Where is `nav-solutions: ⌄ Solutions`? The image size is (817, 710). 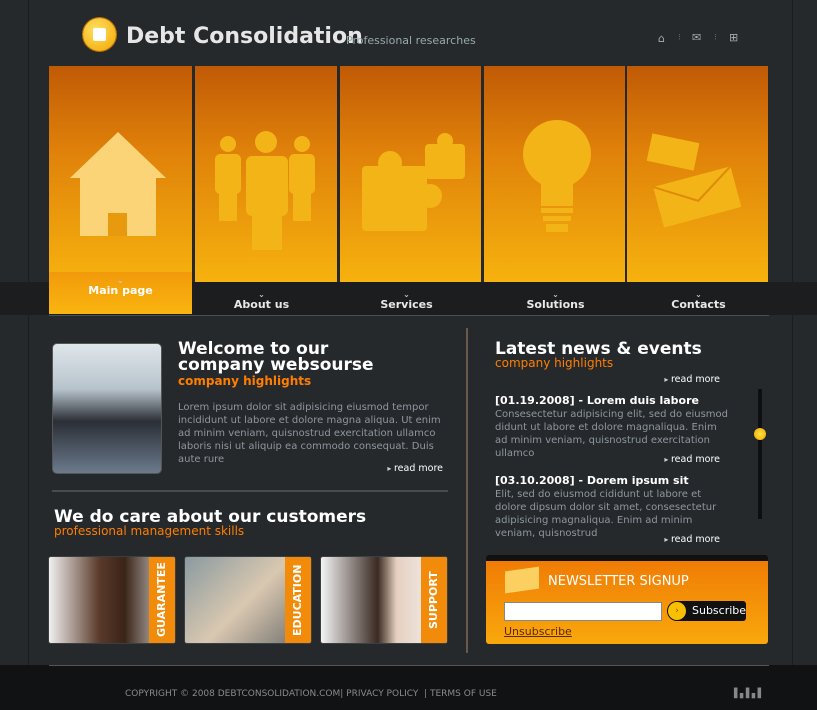
nav-solutions: ⌄ Solutions is located at coordinates (555, 298).